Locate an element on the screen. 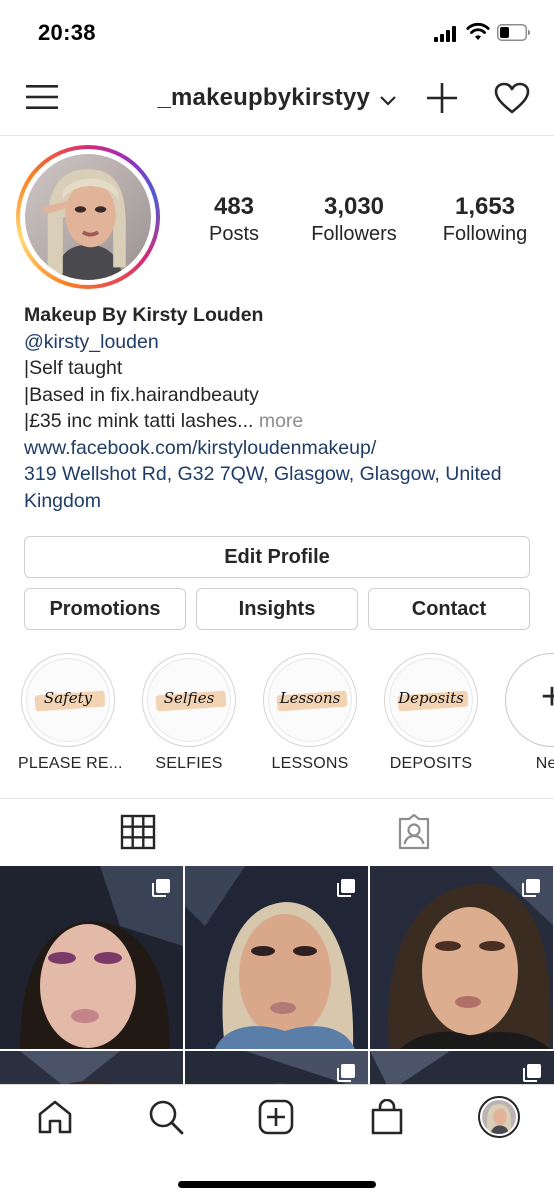  insights-button: Insights is located at coordinates (277, 609).